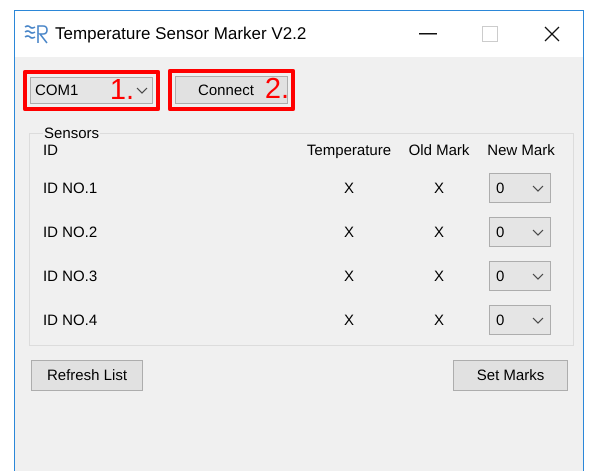 This screenshot has width=591, height=471. Describe the element at coordinates (70, 320) in the screenshot. I see `sensor-id: ID NO.4` at that location.